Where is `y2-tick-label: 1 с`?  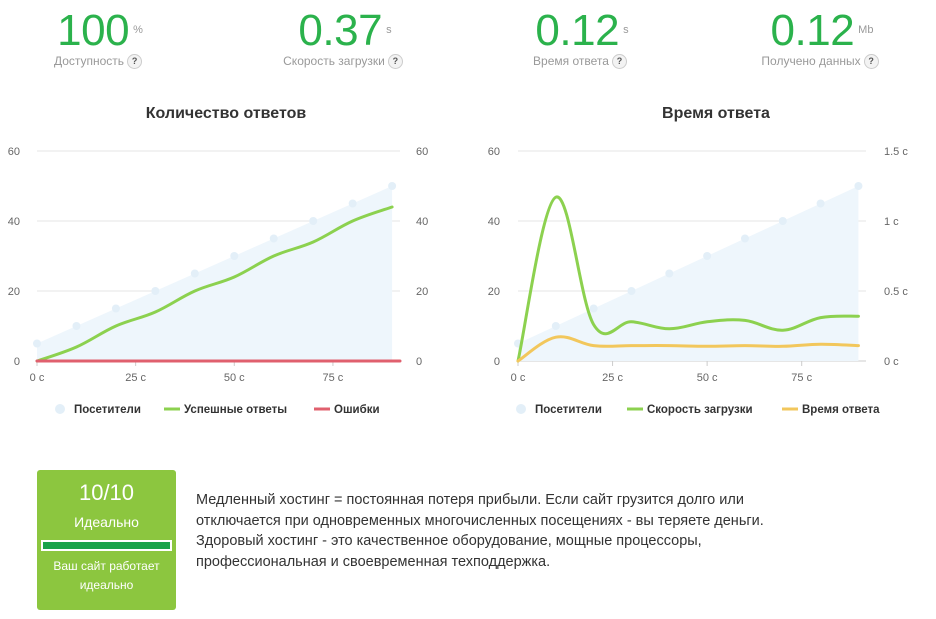 y2-tick-label: 1 с is located at coordinates (891, 222).